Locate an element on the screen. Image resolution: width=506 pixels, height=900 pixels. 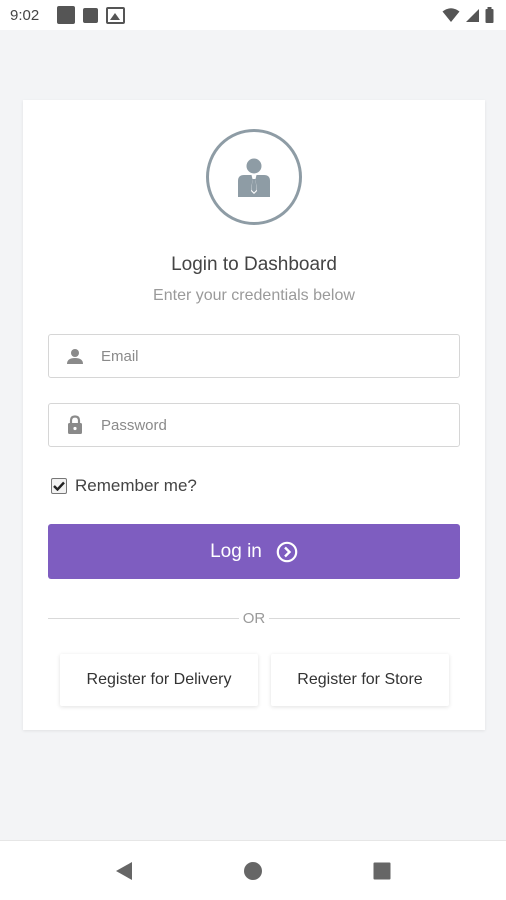
check-icon is located at coordinates (59, 486).